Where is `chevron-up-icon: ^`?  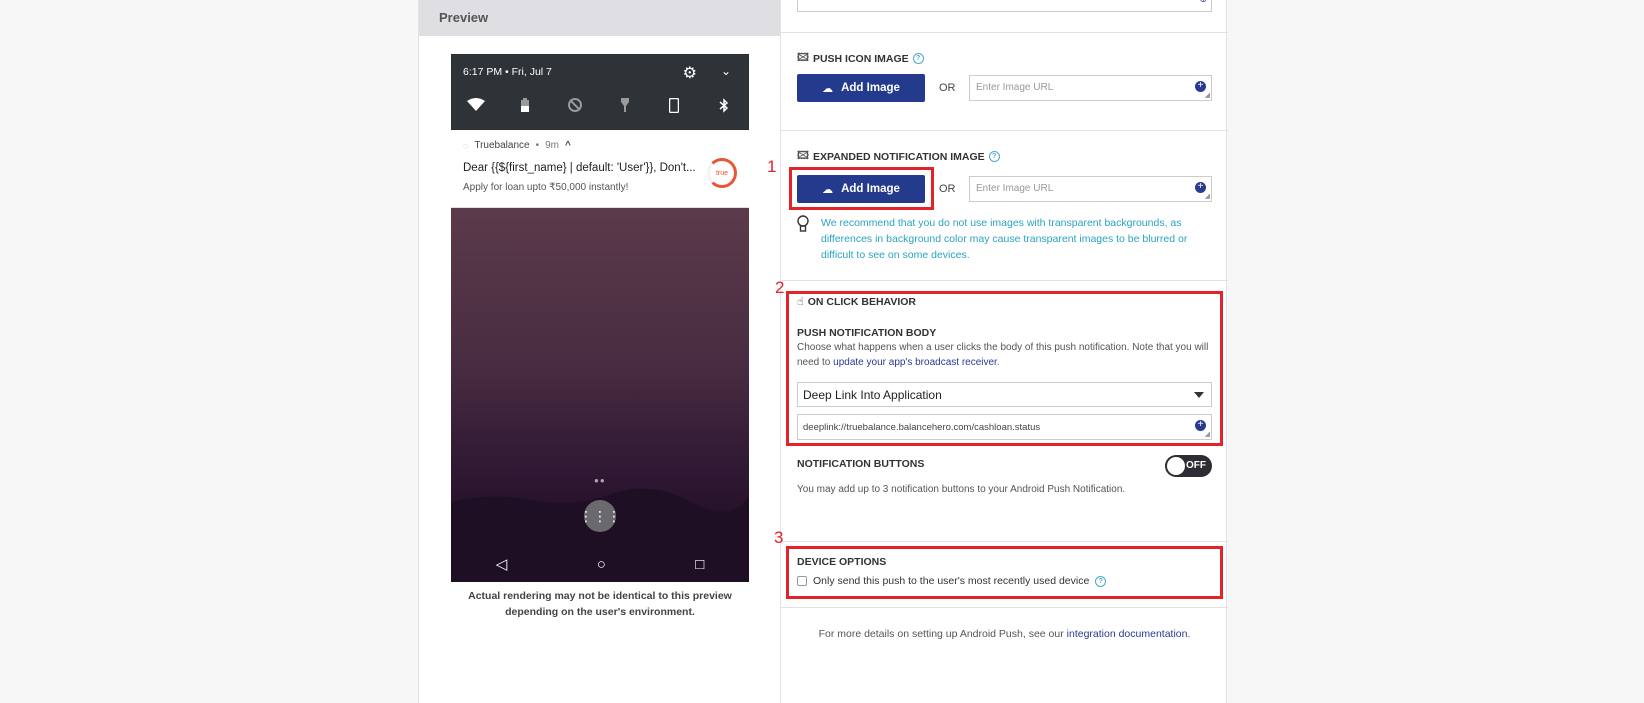 chevron-up-icon: ^ is located at coordinates (568, 145).